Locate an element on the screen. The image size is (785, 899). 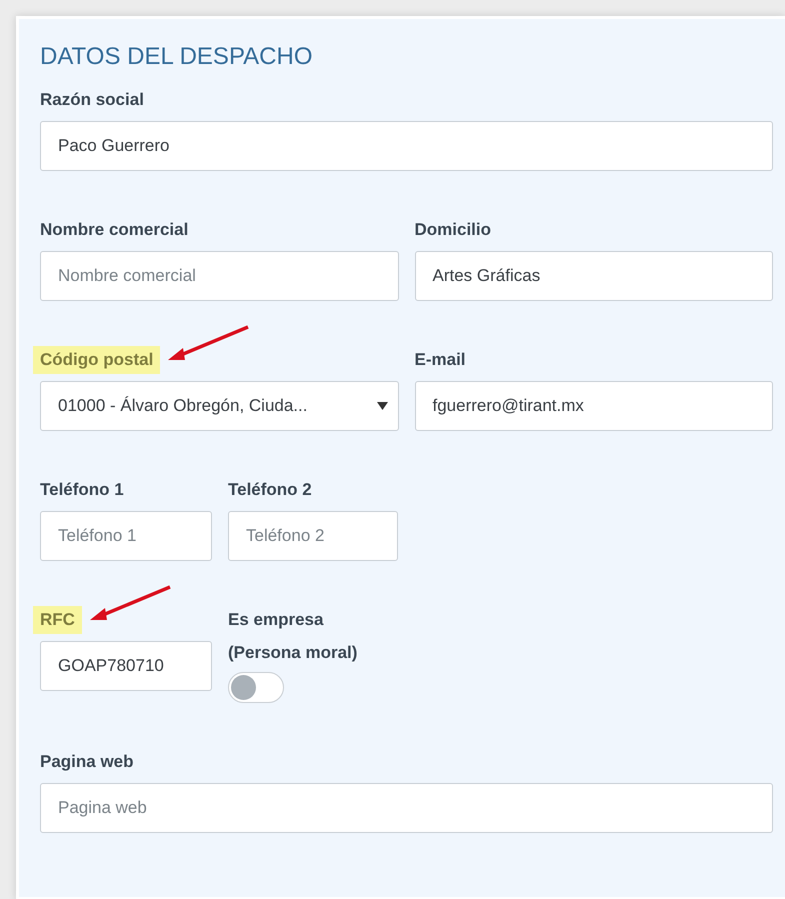
field-label: E-mail is located at coordinates (440, 360).